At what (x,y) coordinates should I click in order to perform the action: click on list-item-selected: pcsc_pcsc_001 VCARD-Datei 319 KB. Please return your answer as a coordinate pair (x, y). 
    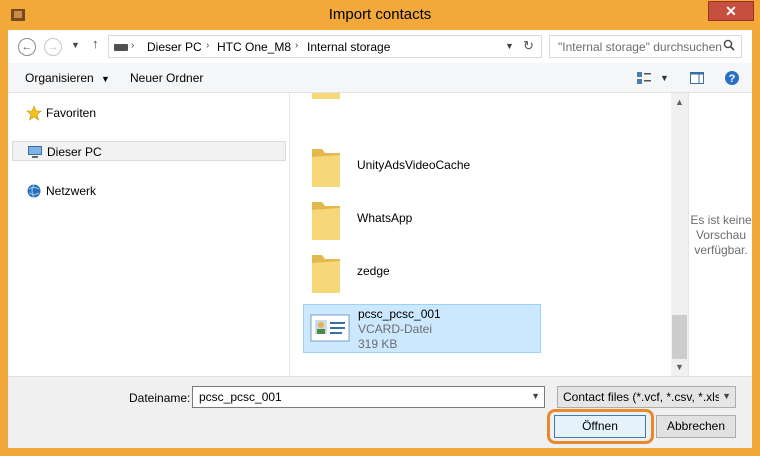
    Looking at the image, I should click on (422, 328).